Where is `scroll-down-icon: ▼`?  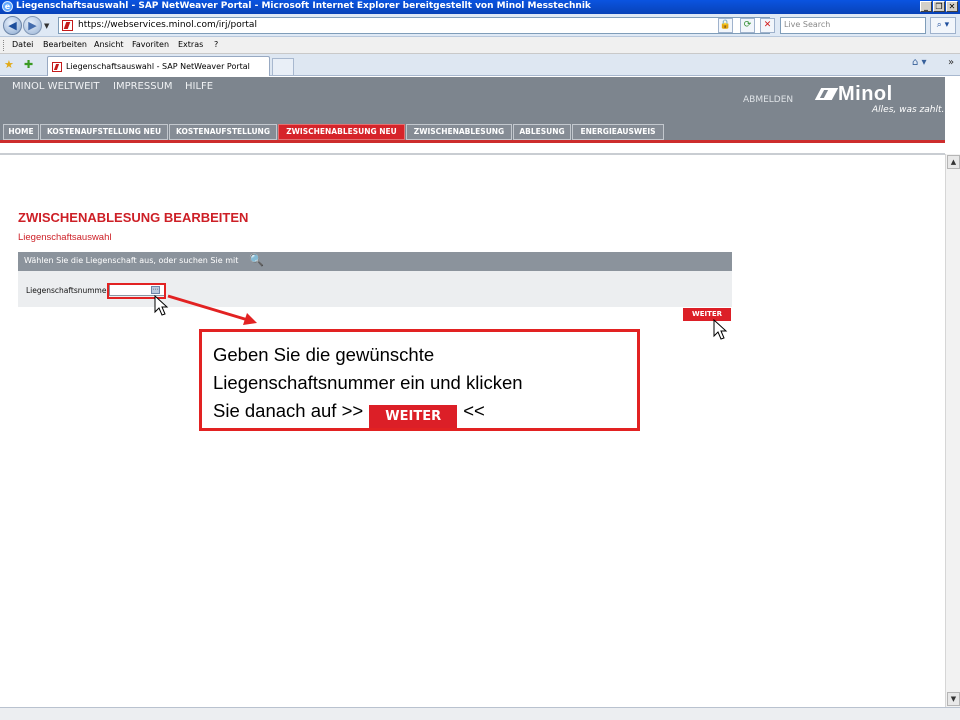 scroll-down-icon: ▼ is located at coordinates (953, 699).